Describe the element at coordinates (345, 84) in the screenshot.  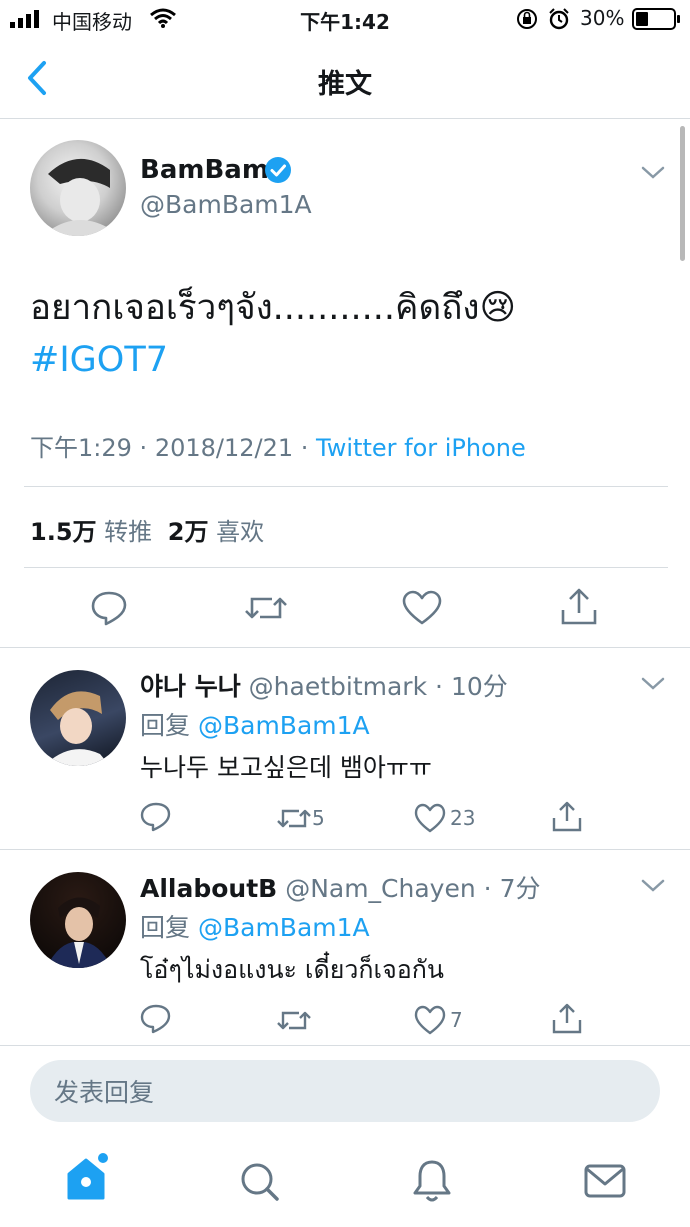
I see `page-title: 推文` at that location.